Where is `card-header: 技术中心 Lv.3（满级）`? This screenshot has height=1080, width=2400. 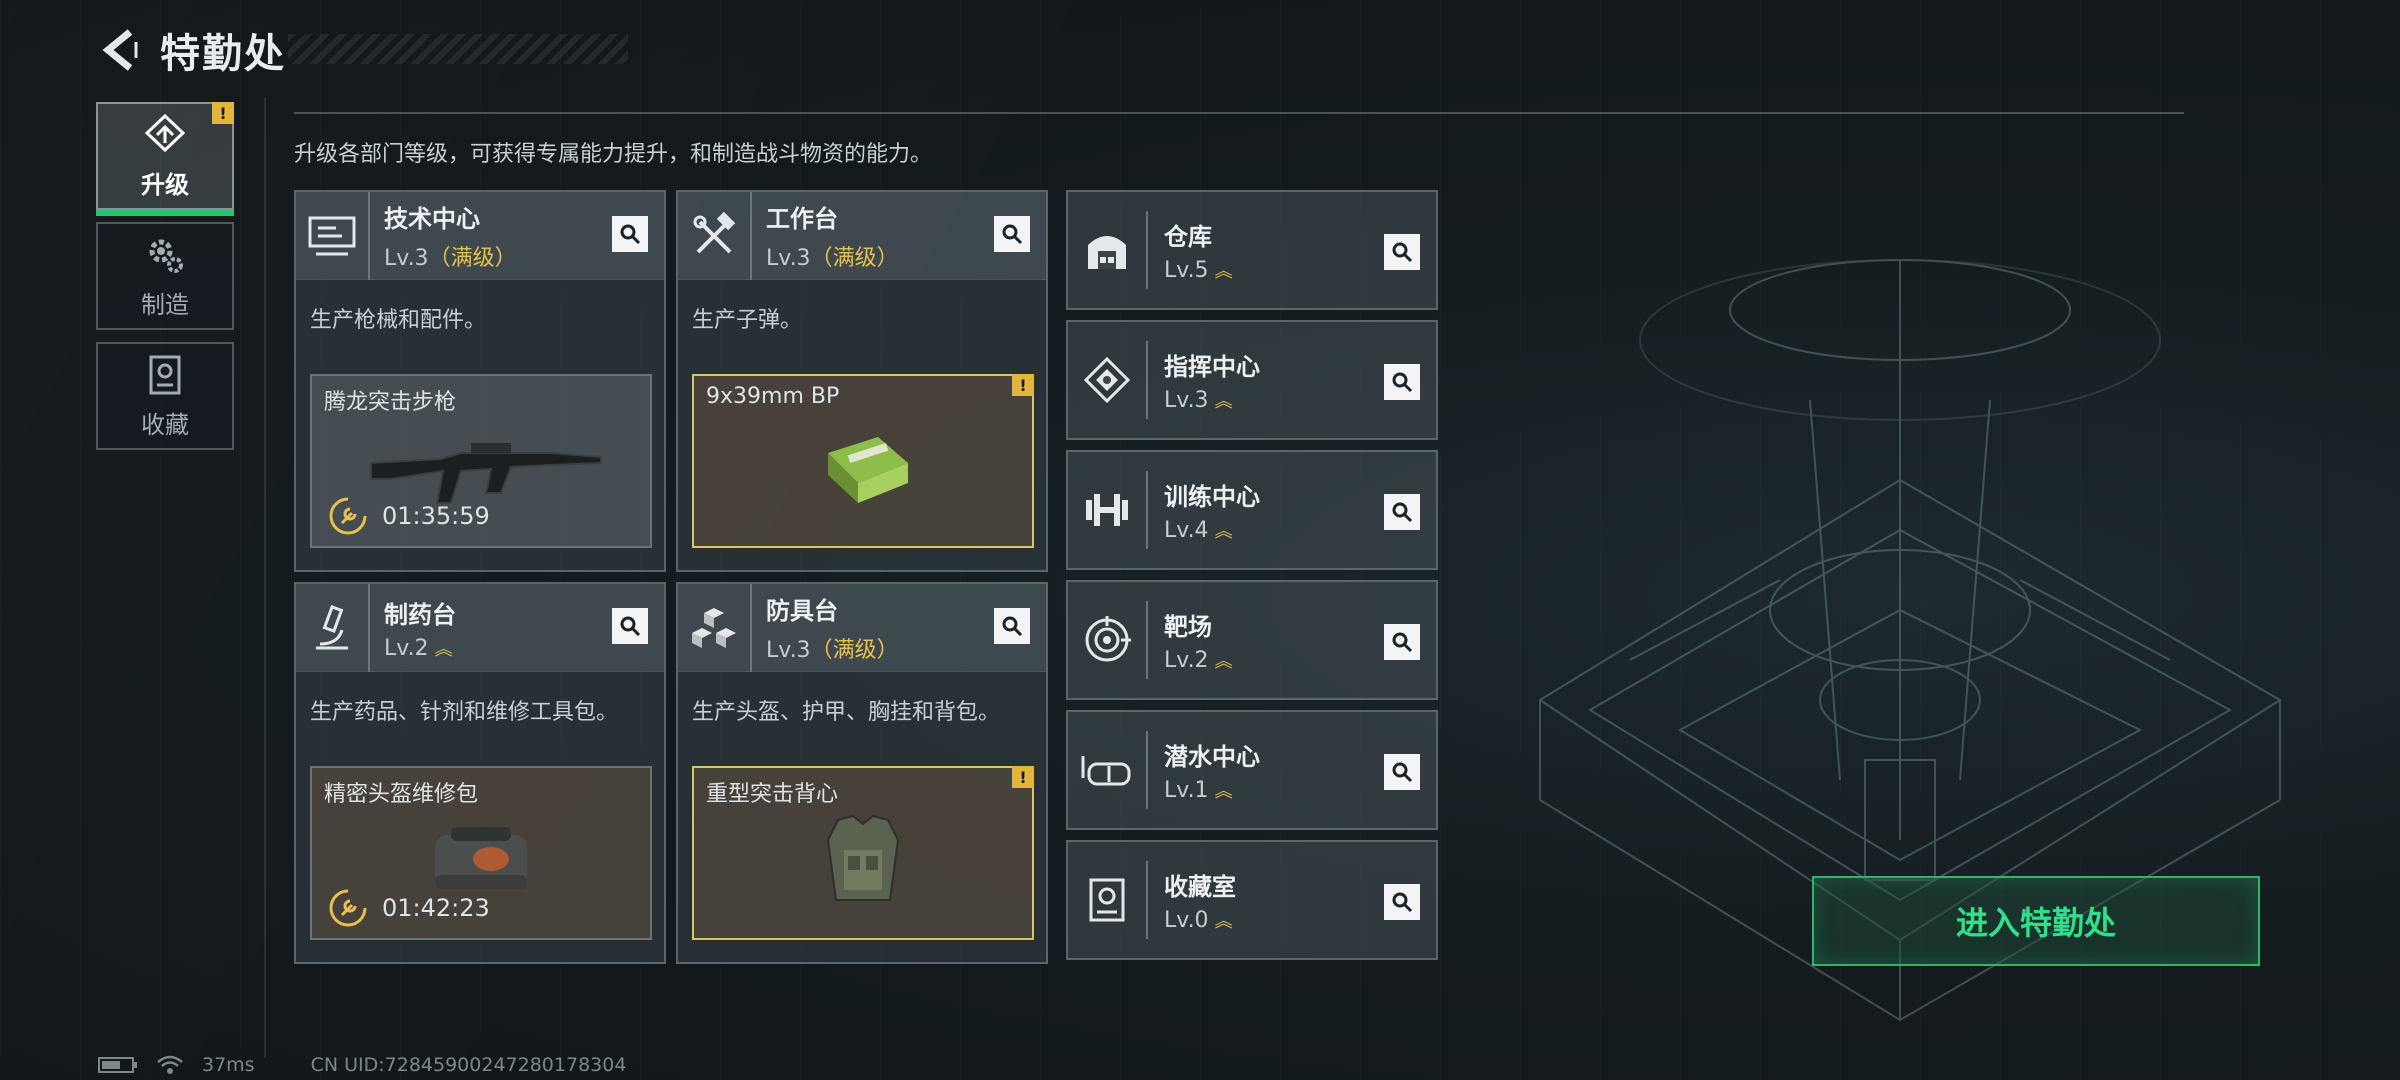 card-header: 技术中心 Lv.3（满级） is located at coordinates (480, 235).